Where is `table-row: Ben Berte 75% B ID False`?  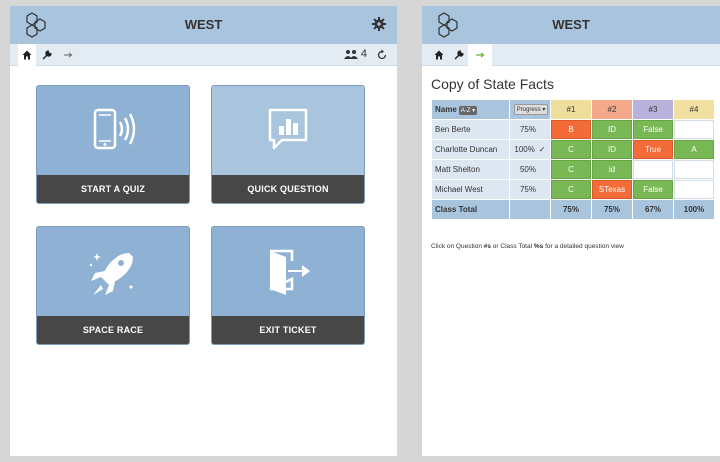
table-row: Ben Berte 75% B ID False is located at coordinates (573, 129).